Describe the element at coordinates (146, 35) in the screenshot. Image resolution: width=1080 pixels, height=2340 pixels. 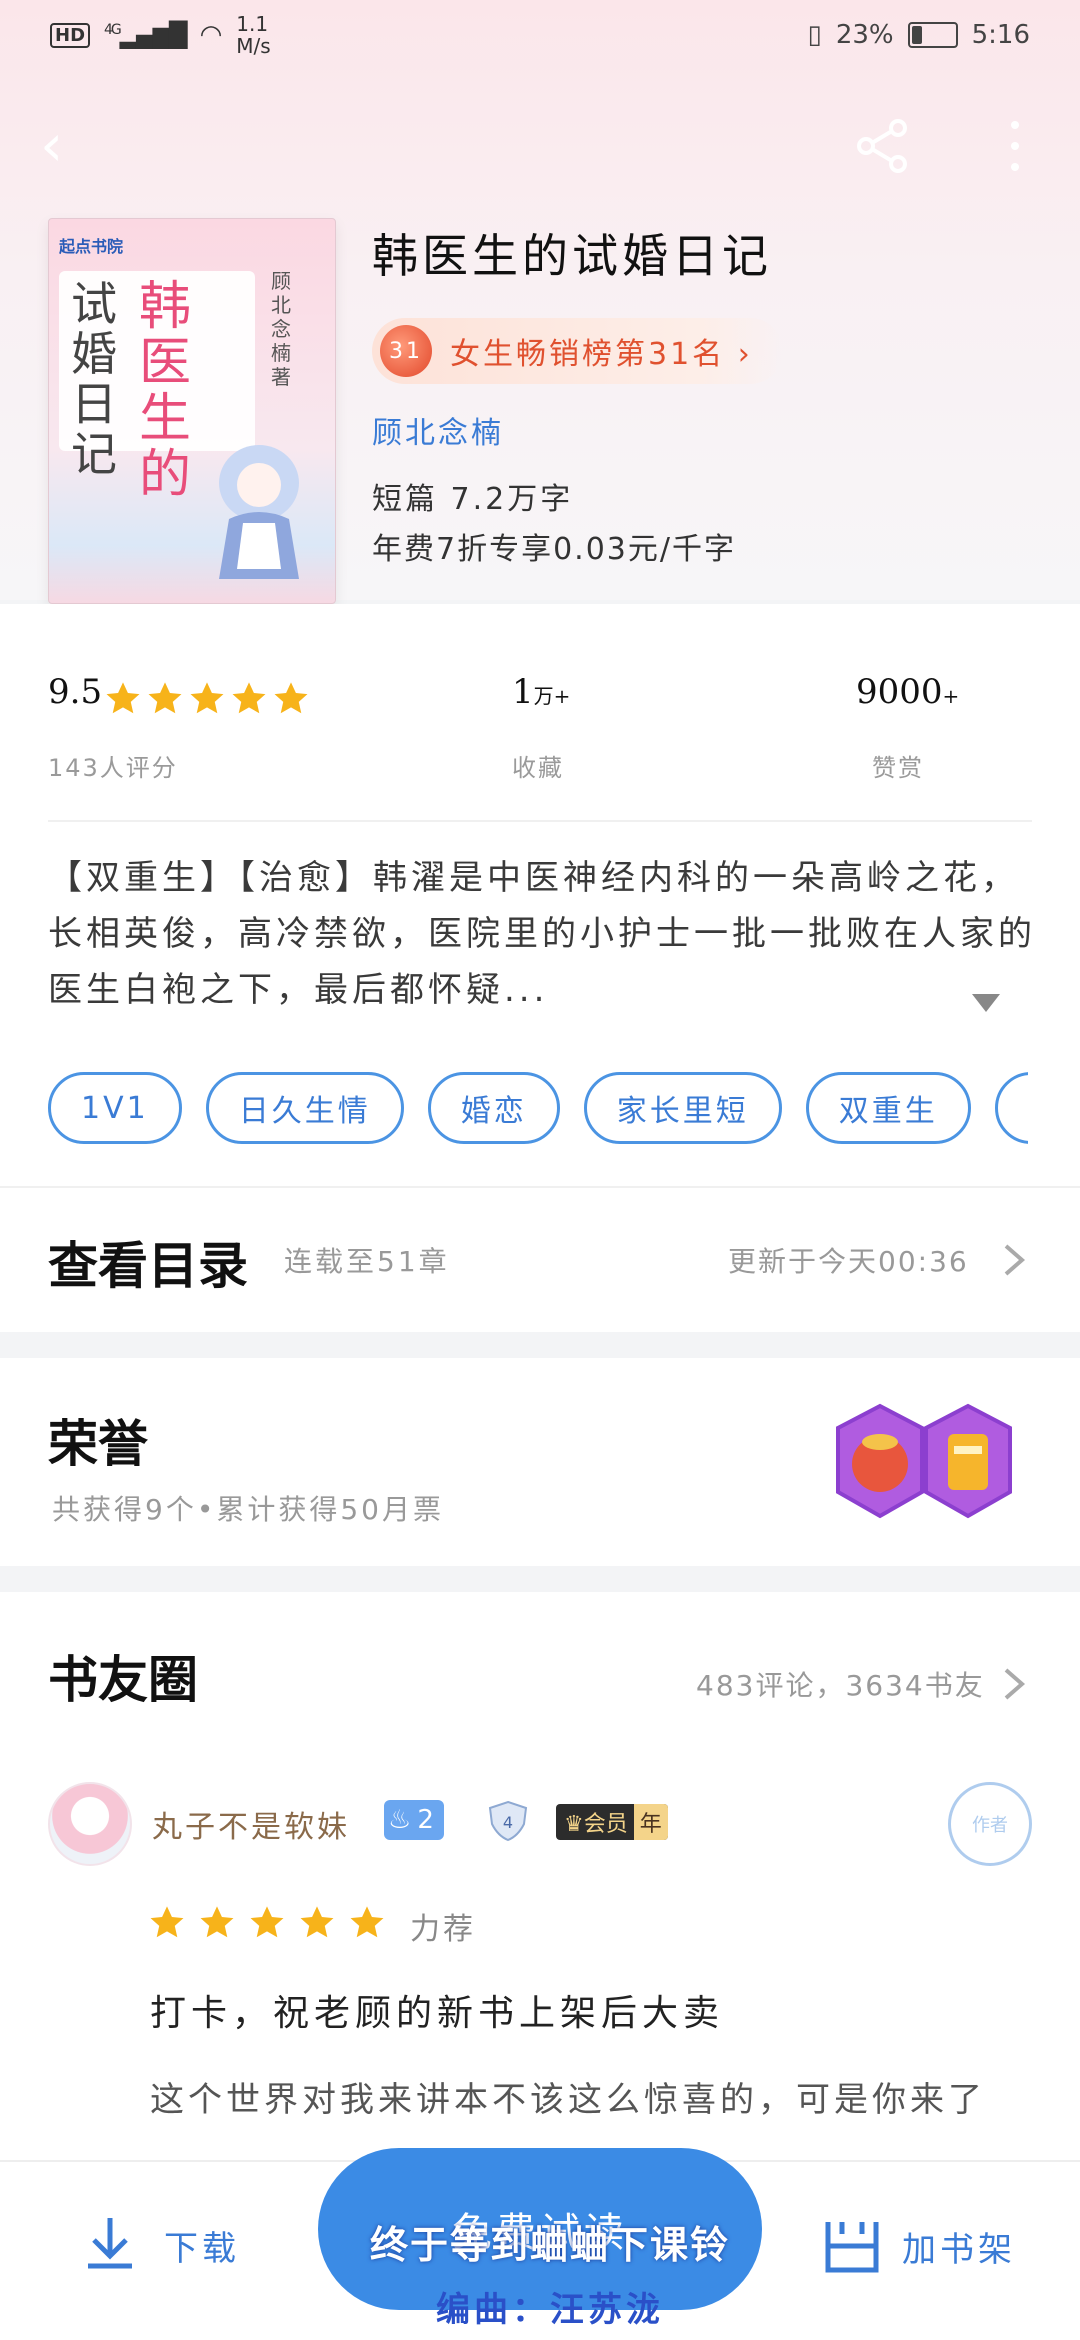
I see `signal-icon: 4G▂▄▆█` at that location.